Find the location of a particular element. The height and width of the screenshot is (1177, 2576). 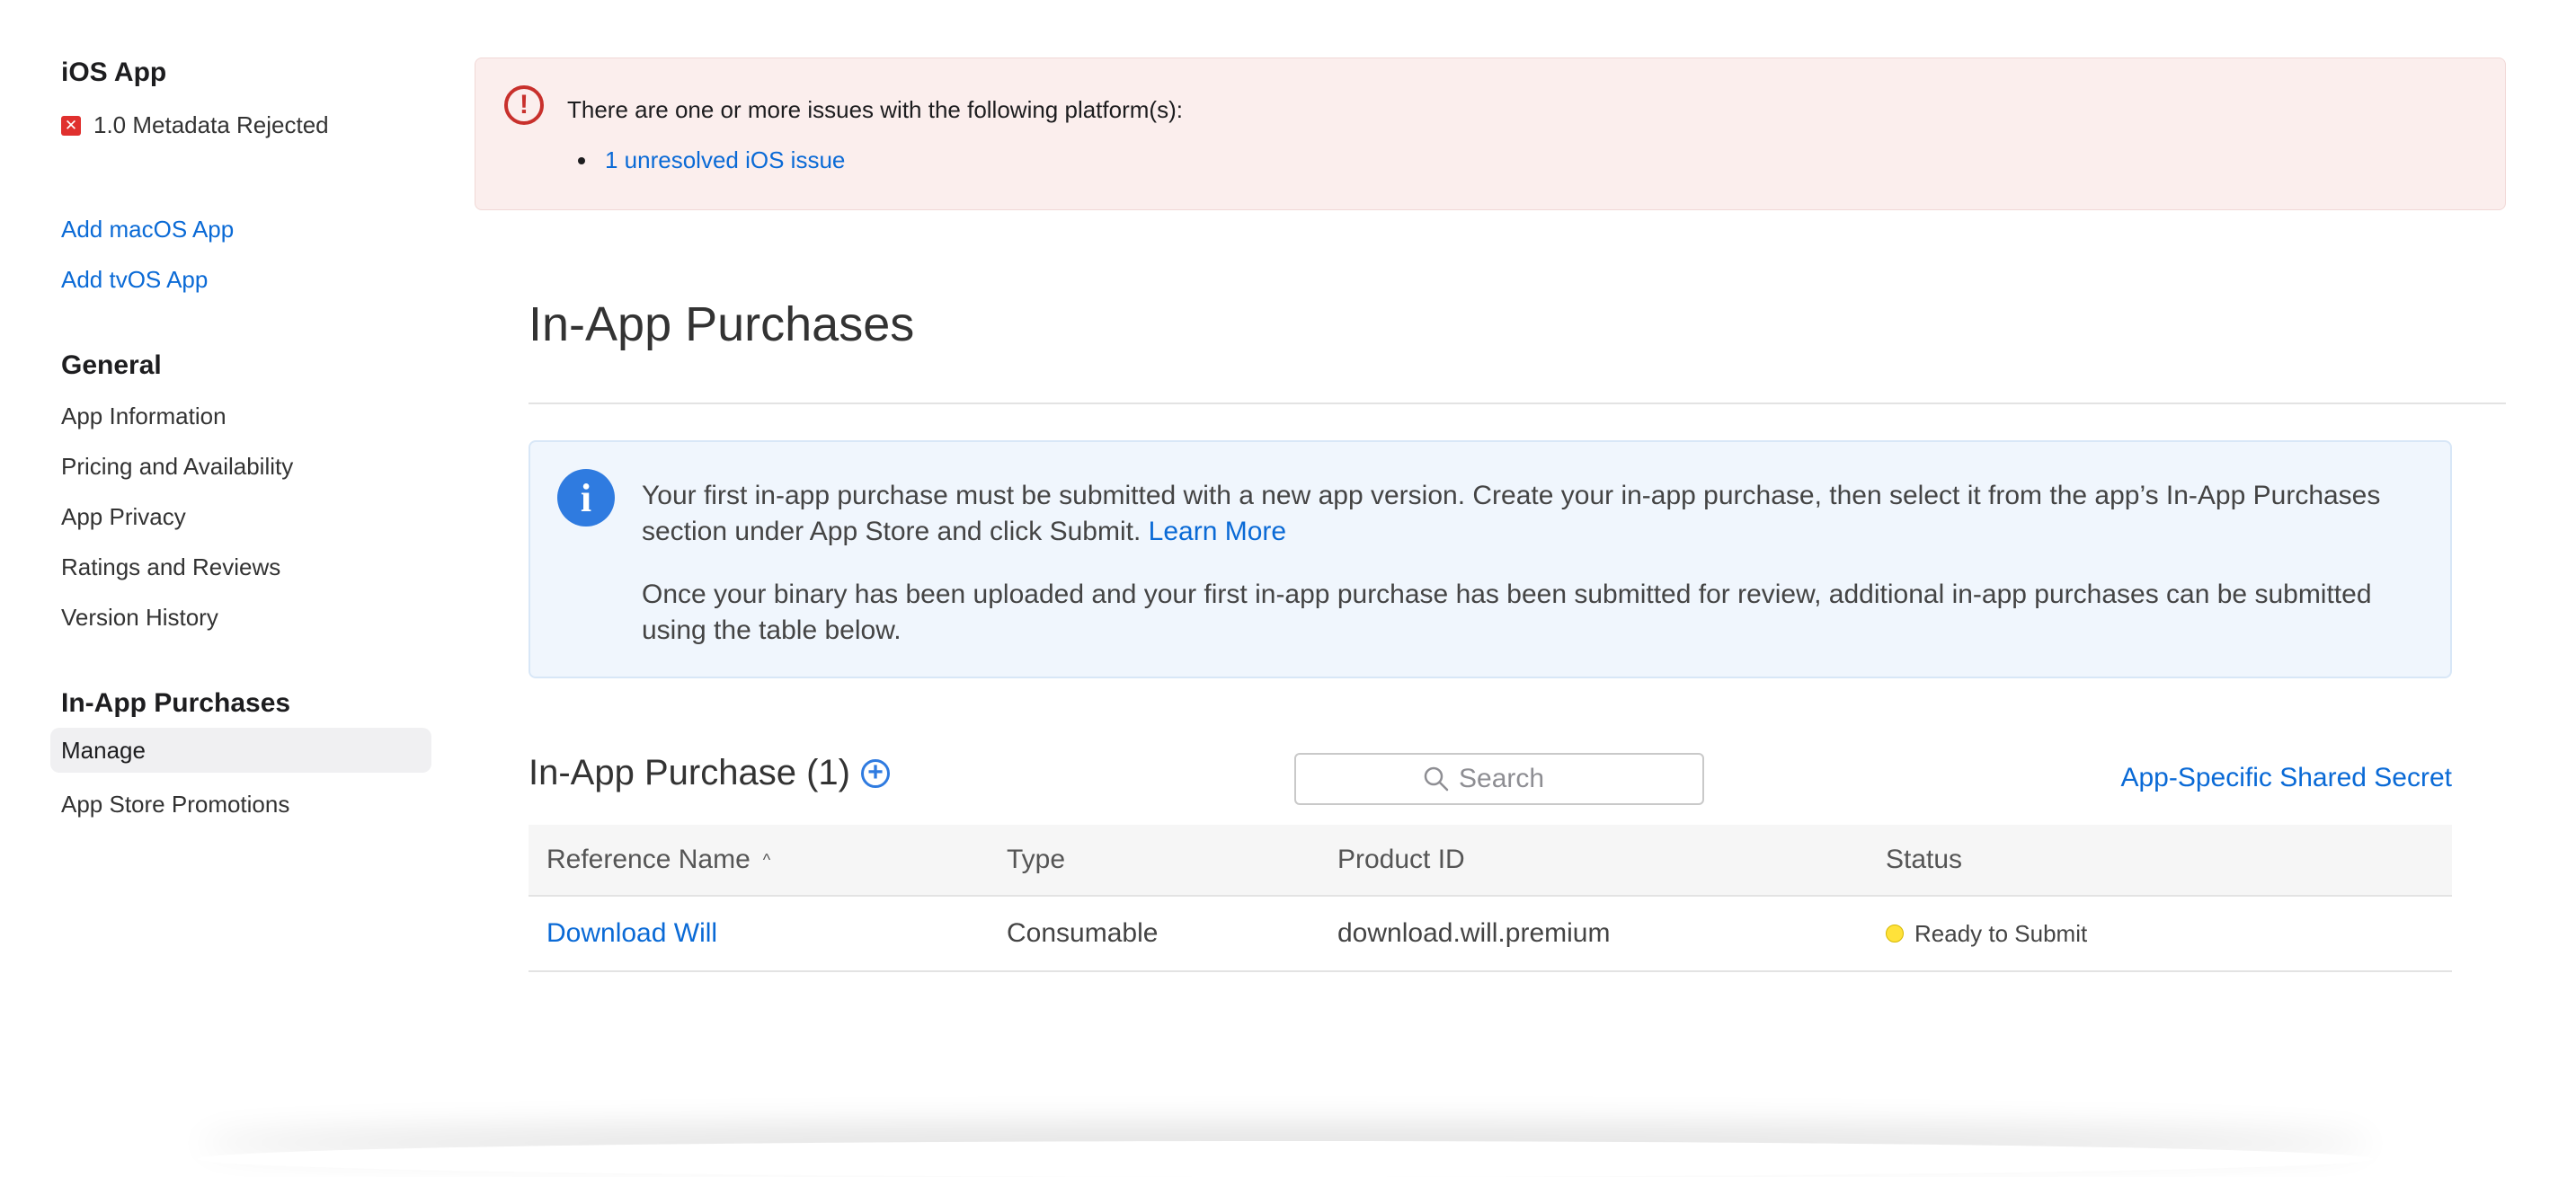

add-circle-icon: + is located at coordinates (875, 773).